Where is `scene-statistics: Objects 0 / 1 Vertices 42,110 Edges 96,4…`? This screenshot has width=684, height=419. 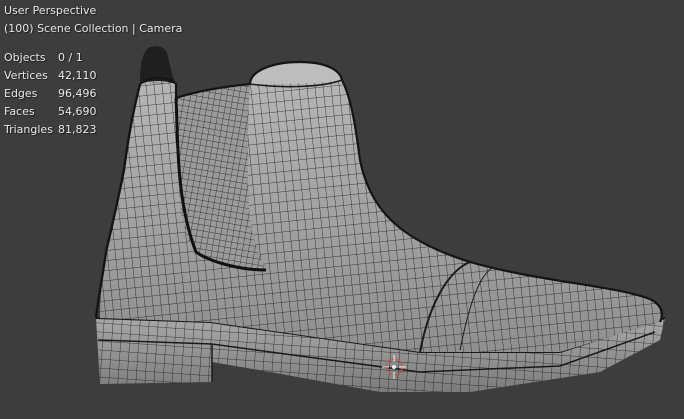 scene-statistics: Objects 0 / 1 Vertices 42,110 Edges 96,4… is located at coordinates (61, 94).